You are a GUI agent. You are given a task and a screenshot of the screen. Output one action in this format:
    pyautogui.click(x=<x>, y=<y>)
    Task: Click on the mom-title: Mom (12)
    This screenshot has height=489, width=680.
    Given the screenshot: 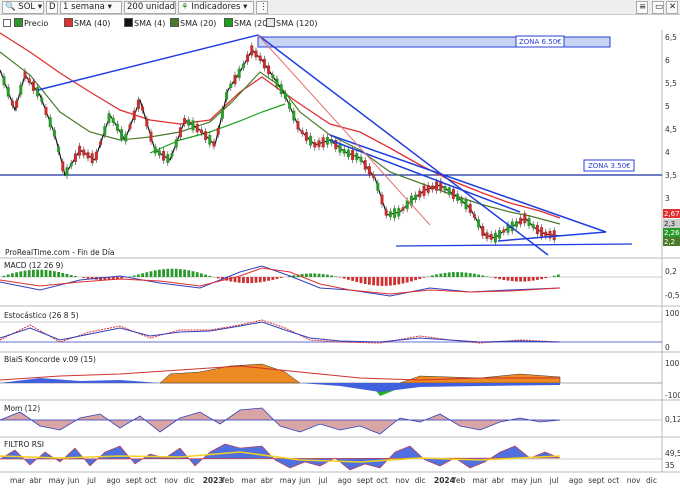 What is the action you would take?
    pyautogui.click(x=22, y=408)
    